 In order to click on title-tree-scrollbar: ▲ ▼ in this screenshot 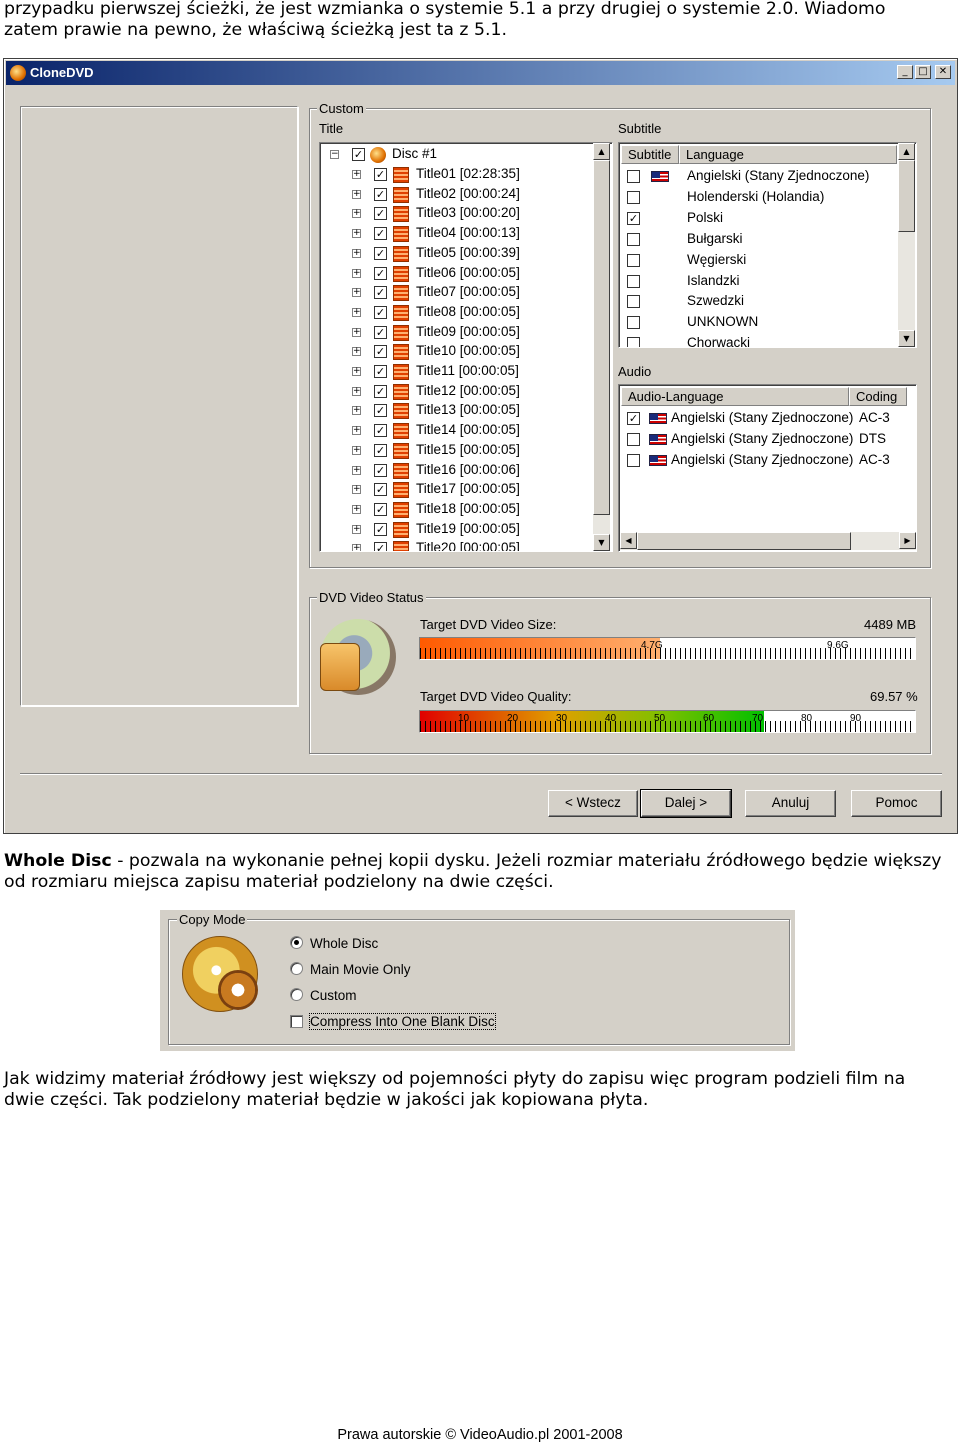, I will do `click(601, 347)`.